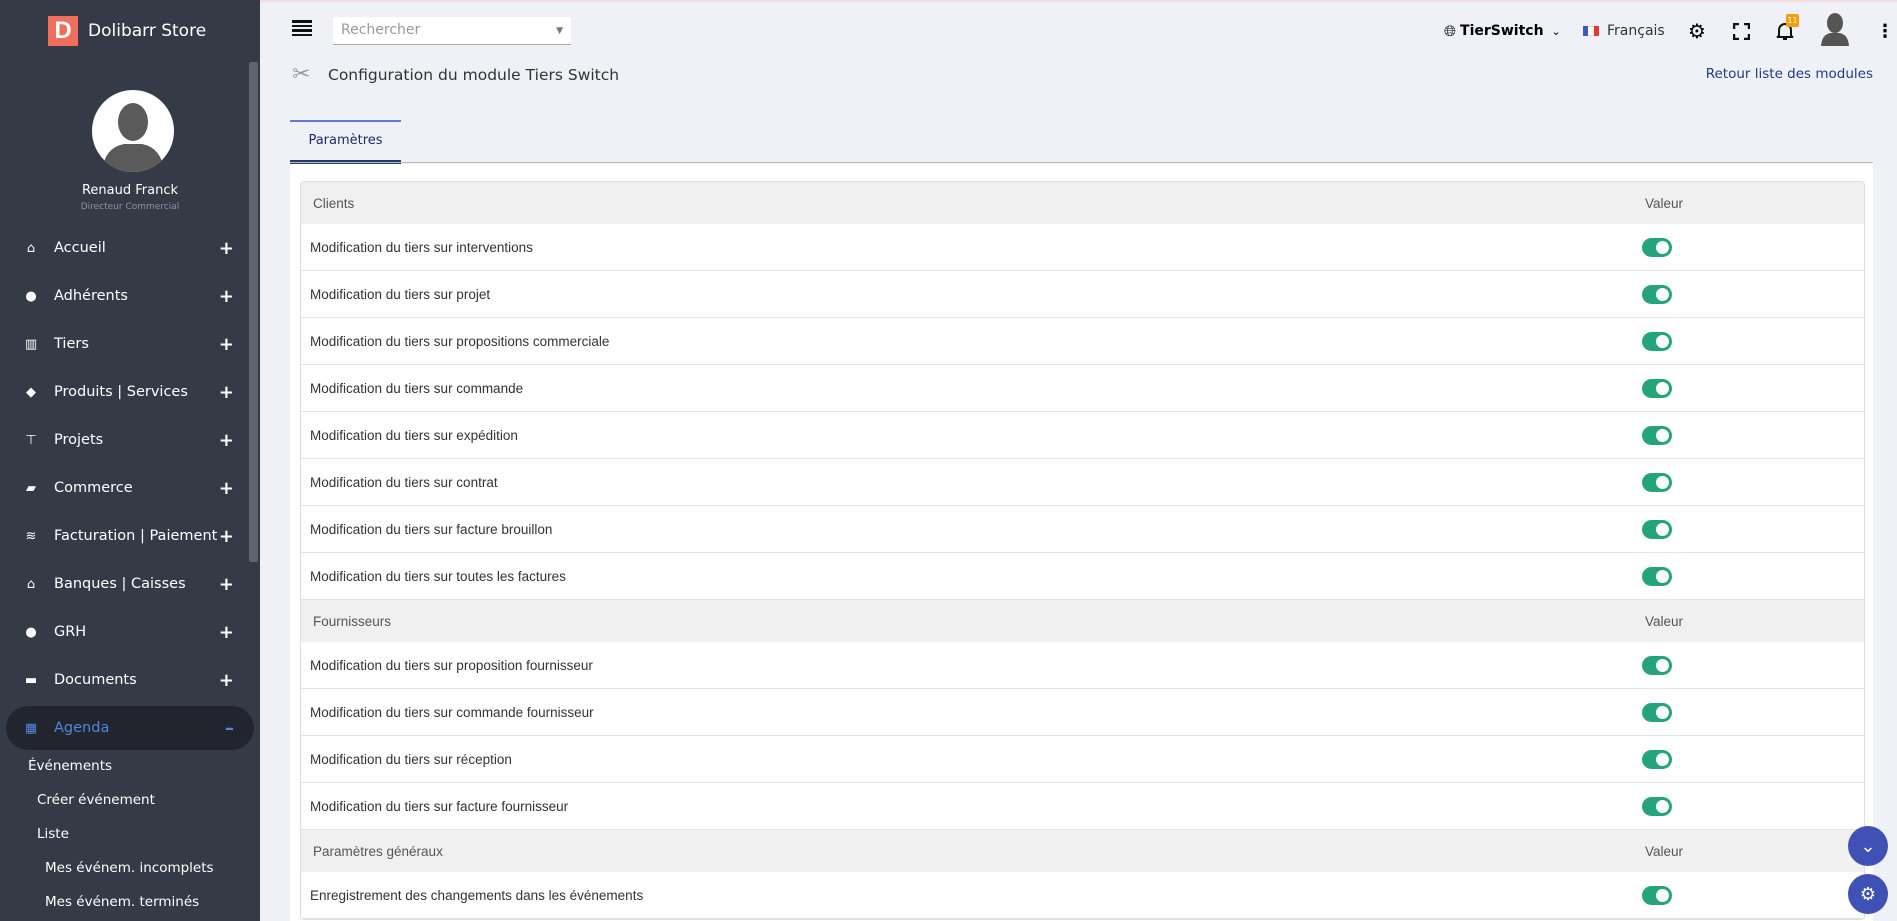  What do you see at coordinates (1697, 31) in the screenshot?
I see `settings-icon: ⚙` at bounding box center [1697, 31].